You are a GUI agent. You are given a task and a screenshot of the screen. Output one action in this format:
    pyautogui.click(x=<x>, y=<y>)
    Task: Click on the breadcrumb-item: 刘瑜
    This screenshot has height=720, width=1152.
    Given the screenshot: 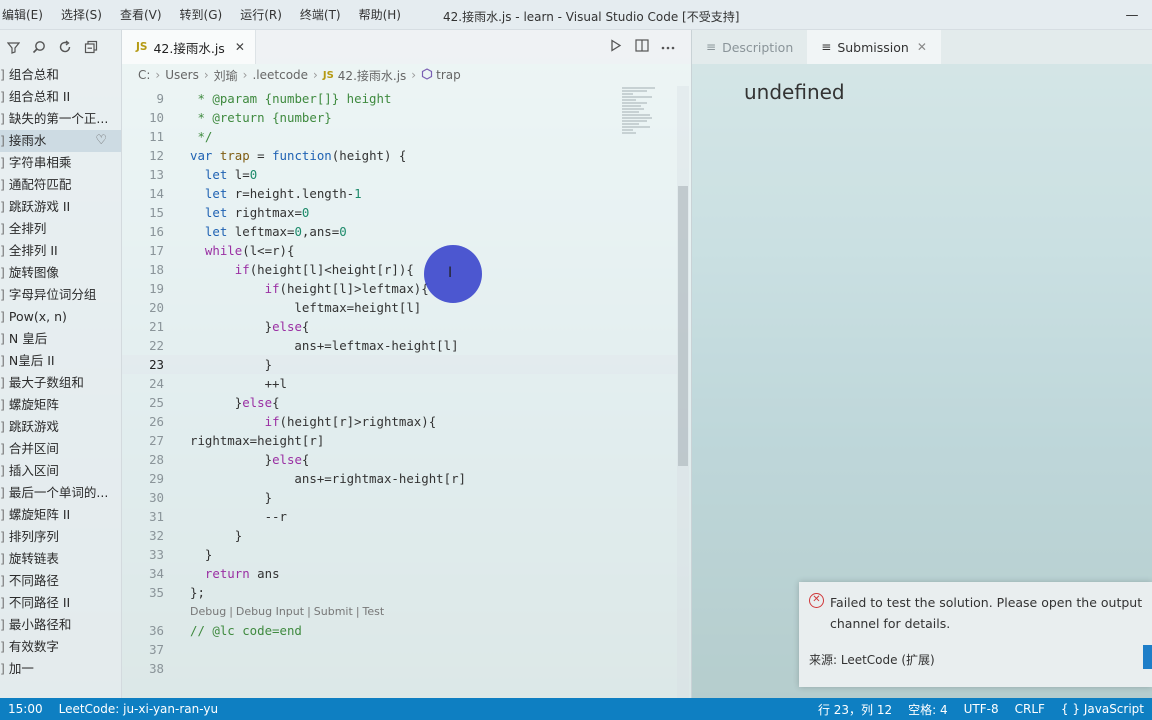 What is the action you would take?
    pyautogui.click(x=226, y=75)
    